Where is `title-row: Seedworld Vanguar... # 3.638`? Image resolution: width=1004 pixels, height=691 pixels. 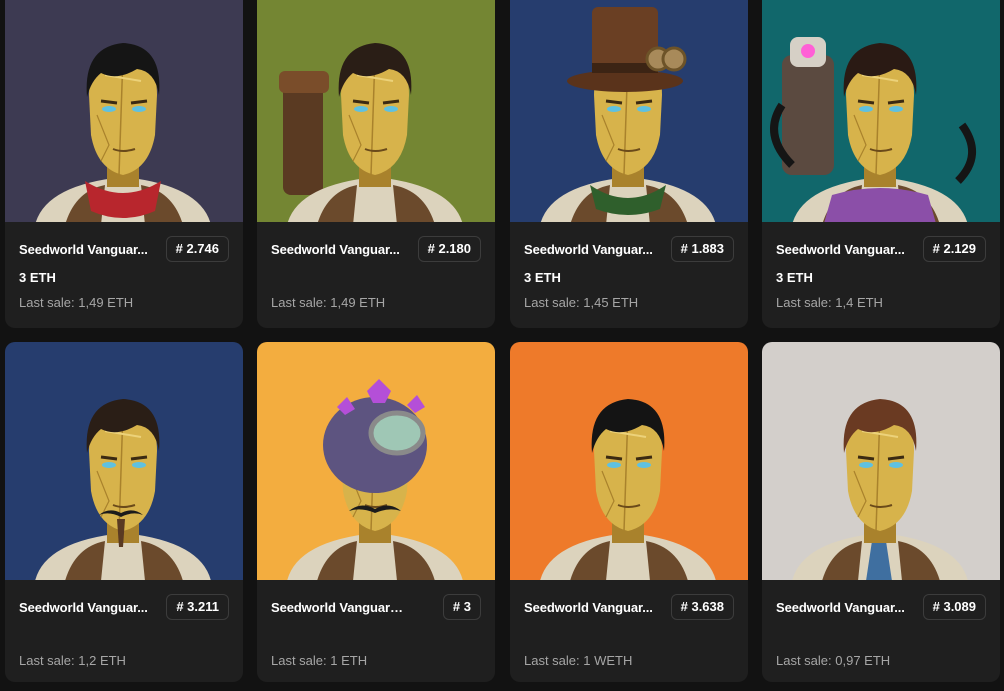
title-row: Seedworld Vanguar... # 3.638 is located at coordinates (629, 607).